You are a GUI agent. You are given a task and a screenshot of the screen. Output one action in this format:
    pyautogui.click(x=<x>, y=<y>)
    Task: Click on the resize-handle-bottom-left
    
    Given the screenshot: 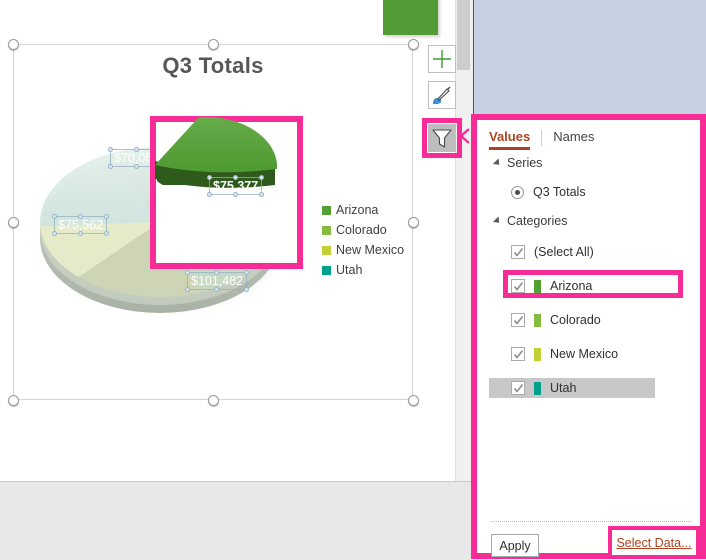 What is the action you would take?
    pyautogui.click(x=13, y=400)
    